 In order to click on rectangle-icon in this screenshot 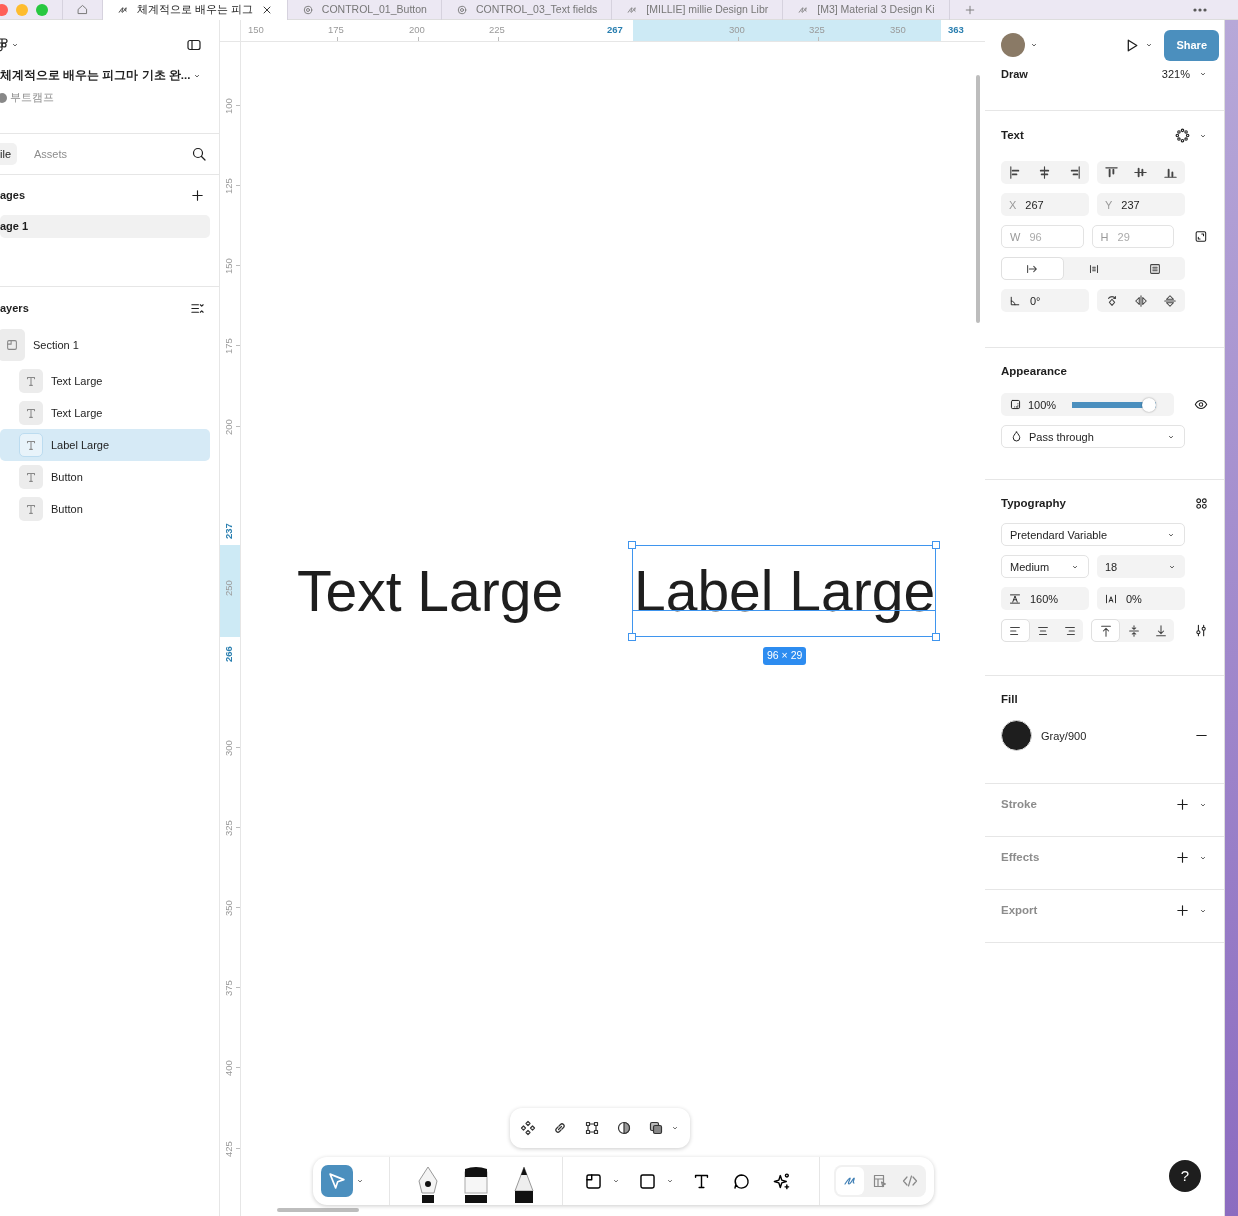, I will do `click(647, 1181)`.